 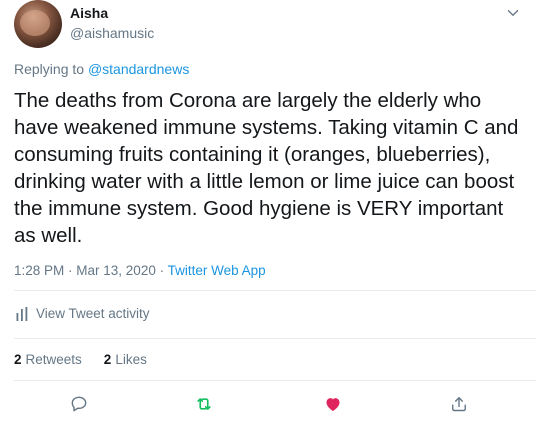 What do you see at coordinates (513, 13) in the screenshot?
I see `chevron-down-icon` at bounding box center [513, 13].